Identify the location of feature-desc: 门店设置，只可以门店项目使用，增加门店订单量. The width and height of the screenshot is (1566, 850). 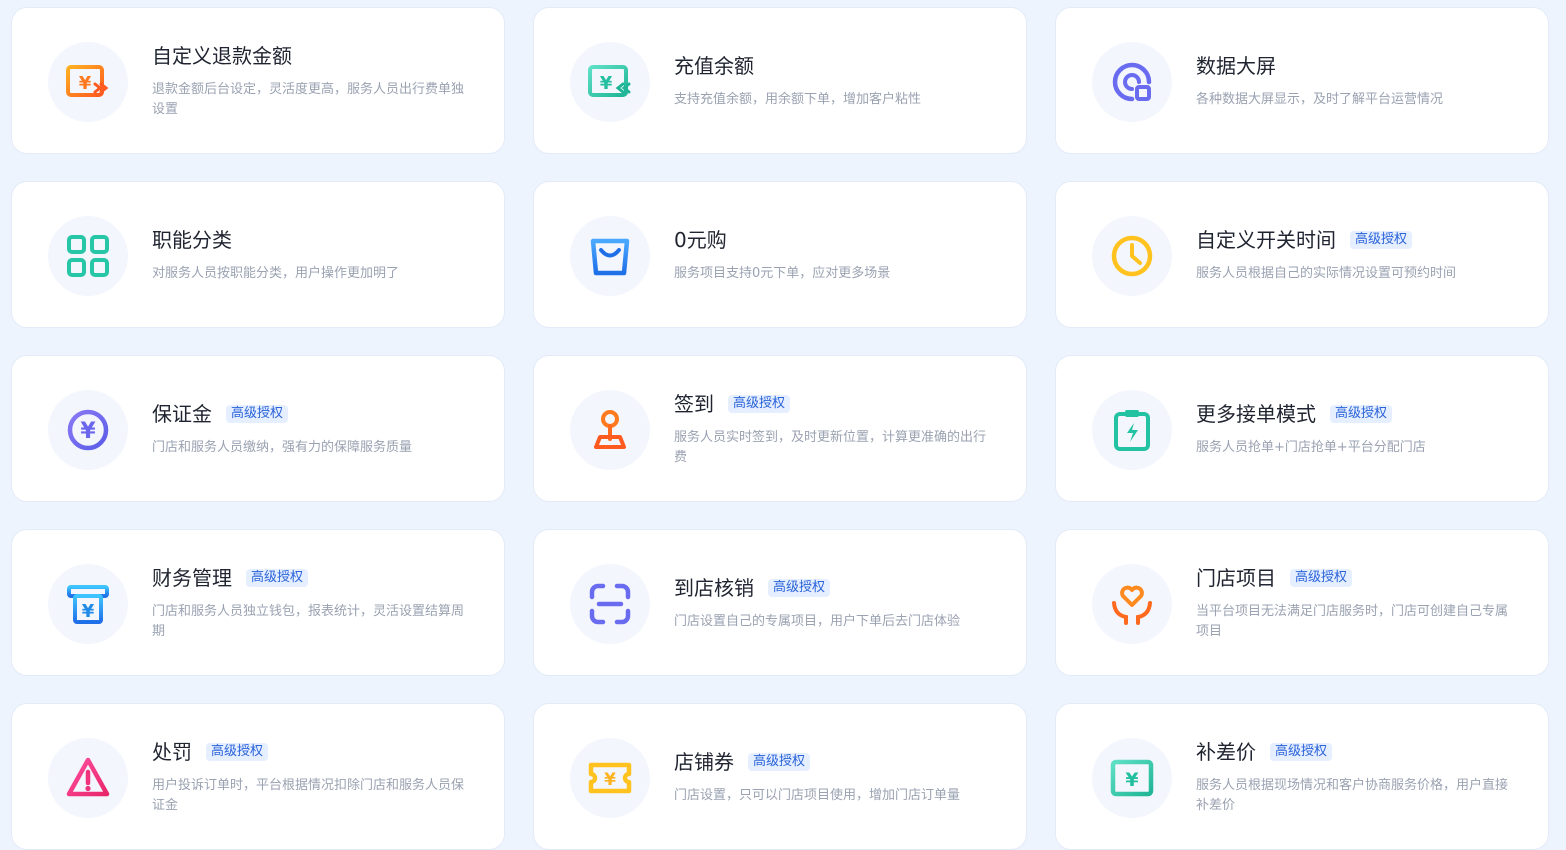
(817, 795).